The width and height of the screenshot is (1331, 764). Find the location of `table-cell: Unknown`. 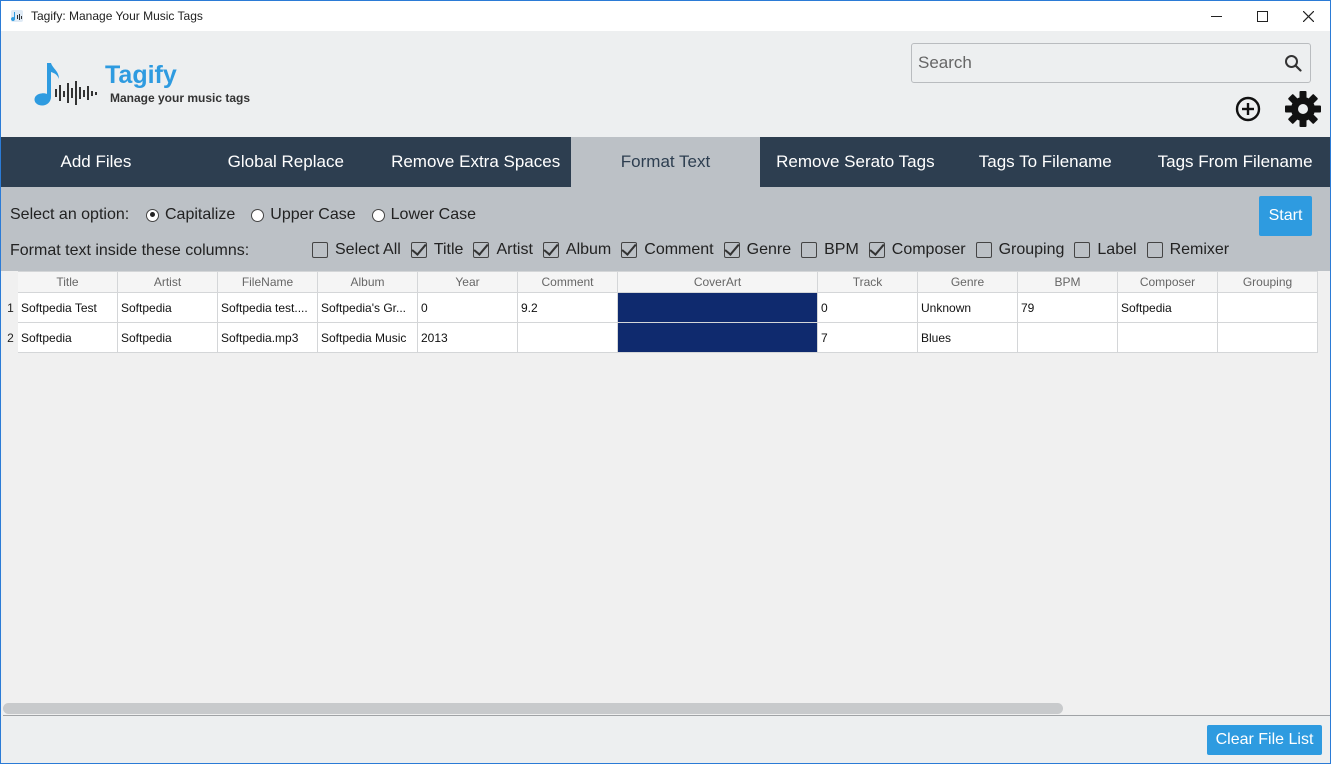

table-cell: Unknown is located at coordinates (968, 308).